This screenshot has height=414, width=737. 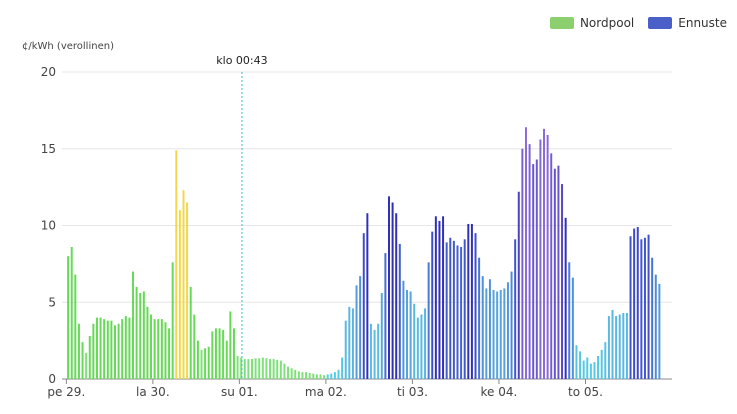 What do you see at coordinates (687, 23) in the screenshot?
I see `legend-item-ennuste: Ennuste` at bounding box center [687, 23].